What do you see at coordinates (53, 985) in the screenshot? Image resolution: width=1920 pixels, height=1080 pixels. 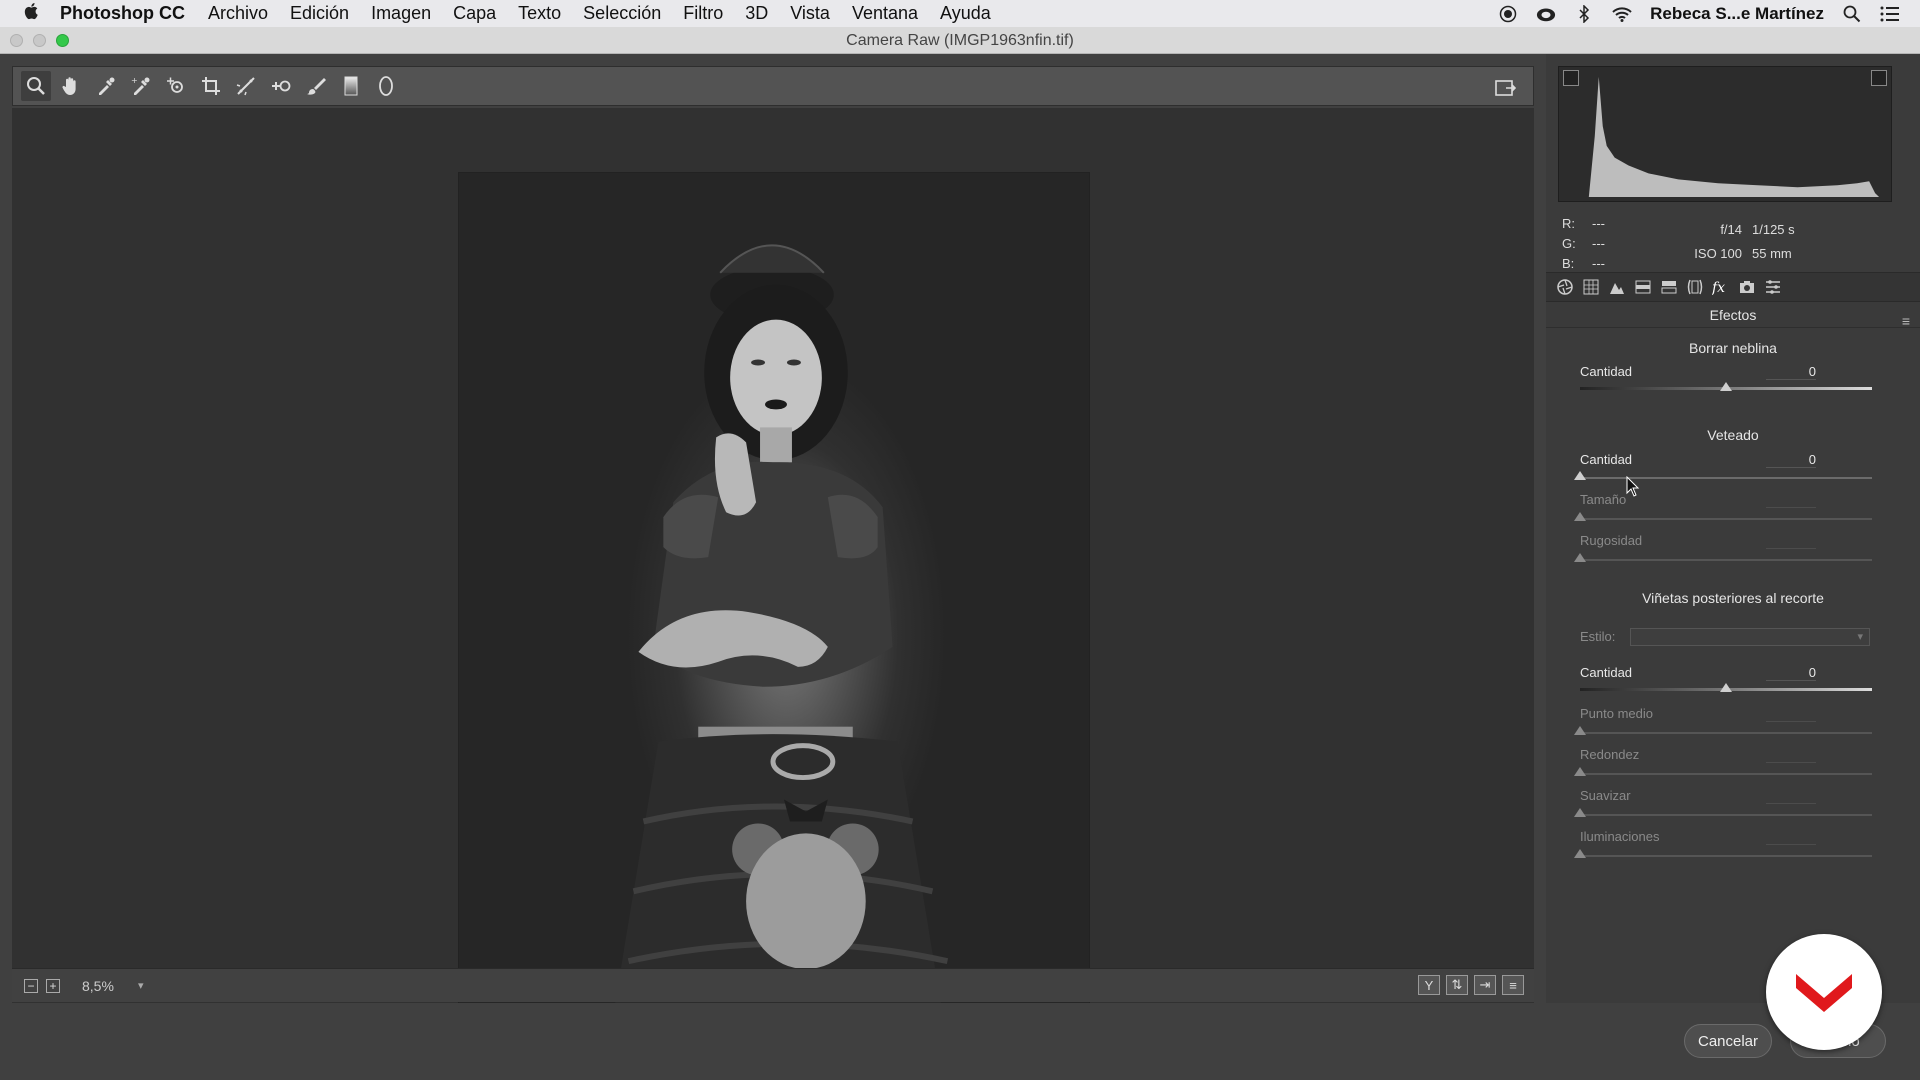 I see `zoom-in-button: +` at bounding box center [53, 985].